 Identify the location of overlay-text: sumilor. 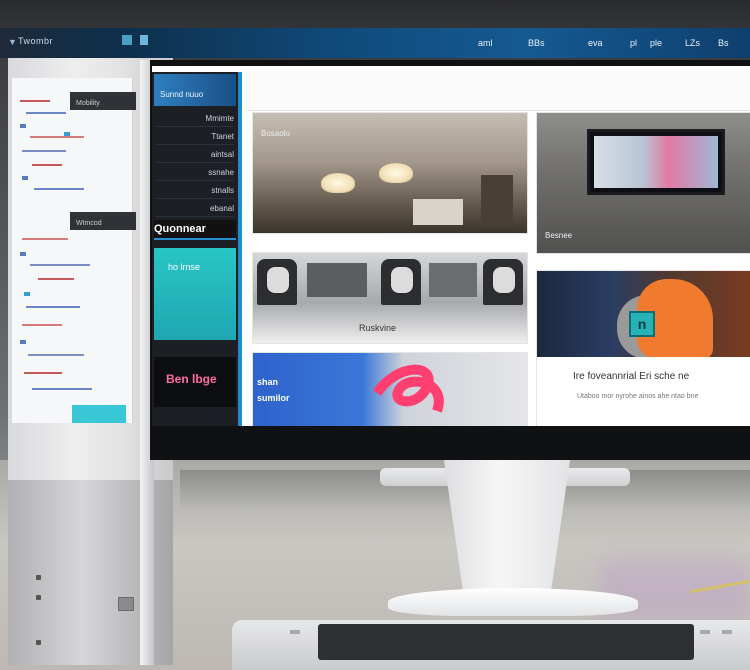
(273, 398).